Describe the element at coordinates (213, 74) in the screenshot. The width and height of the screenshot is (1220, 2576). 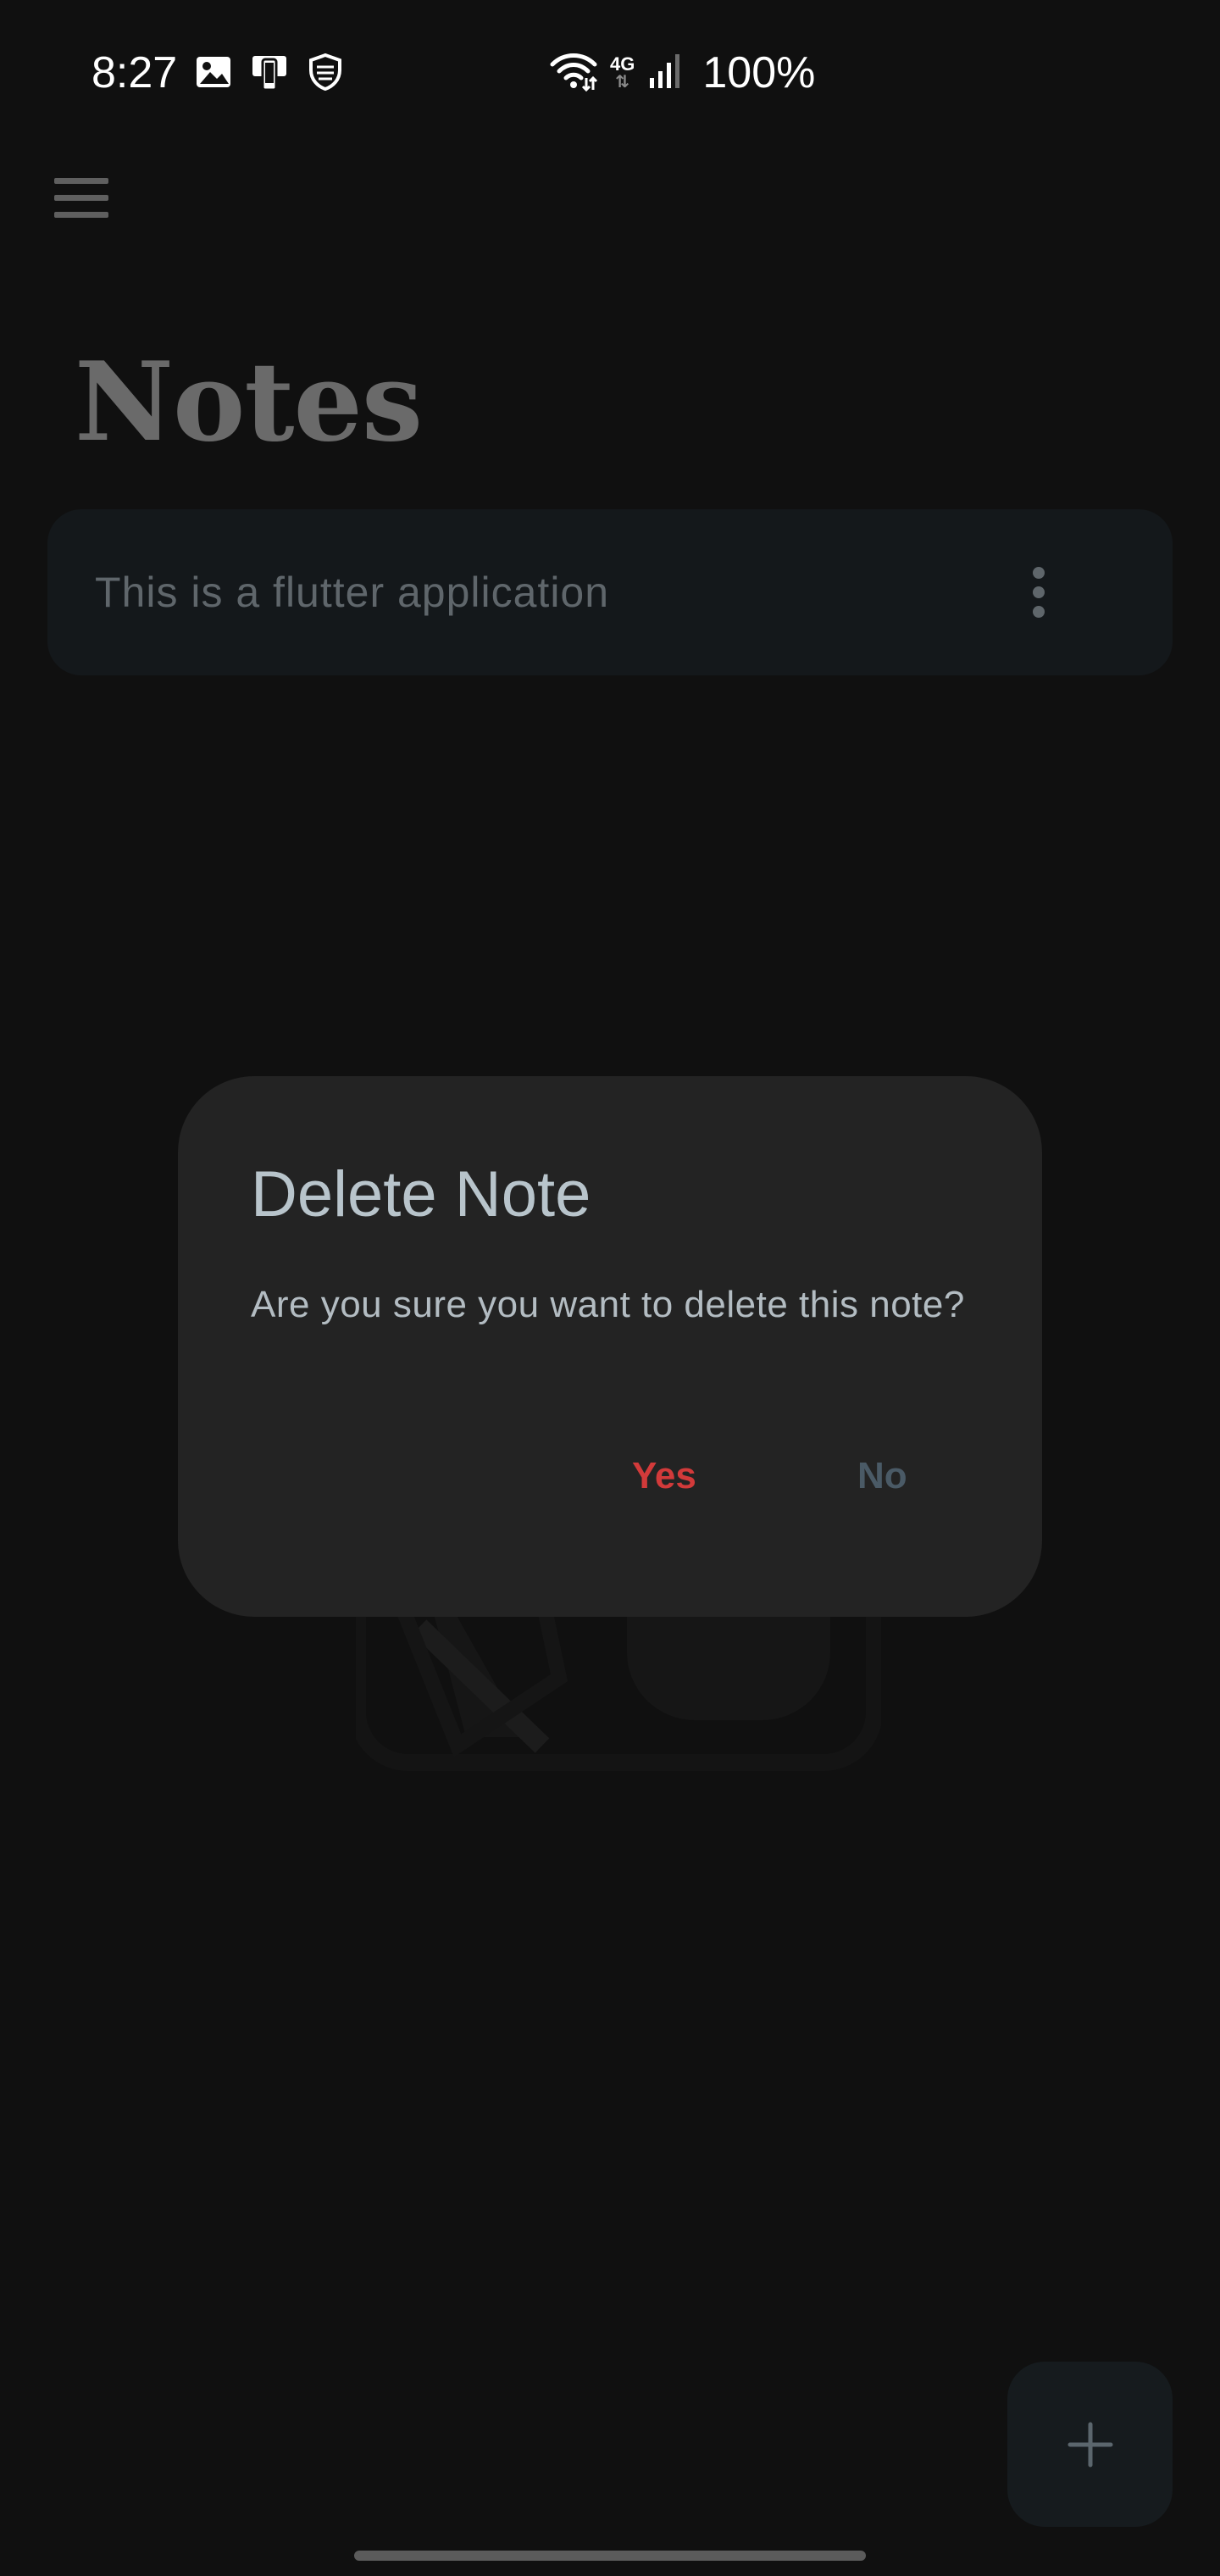
I see `image-icon` at that location.